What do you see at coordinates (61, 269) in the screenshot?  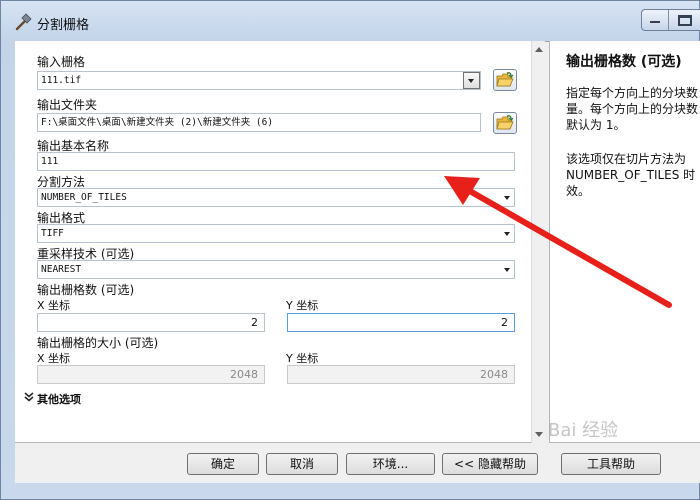 I see `resampling-value: NEAREST` at bounding box center [61, 269].